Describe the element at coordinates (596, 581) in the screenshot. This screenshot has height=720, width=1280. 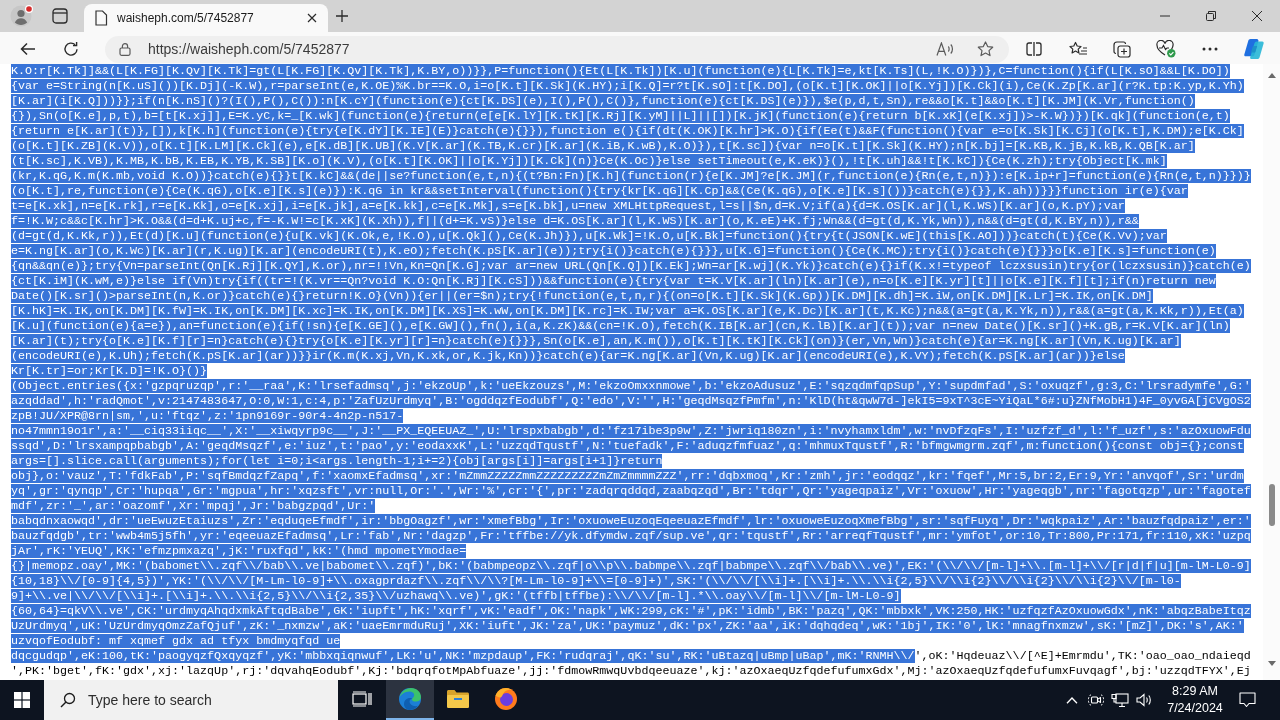
I see `code-text: {10,18}\\/[0-9]{4,5})',YK:'(\\/\\/[M-Lm-l0-9]+\\.oxagprdazf\\.zqf\\/\\?[M-Lm-l0-9]+\\=[0-9]+)',SK:'(\\/\\/[\\i]+.[\\i]+.\\.\\i{2,5}\\/\\i{2}\\/\\i{2}\\/\\i{2}\\/[m-l0-` at that location.